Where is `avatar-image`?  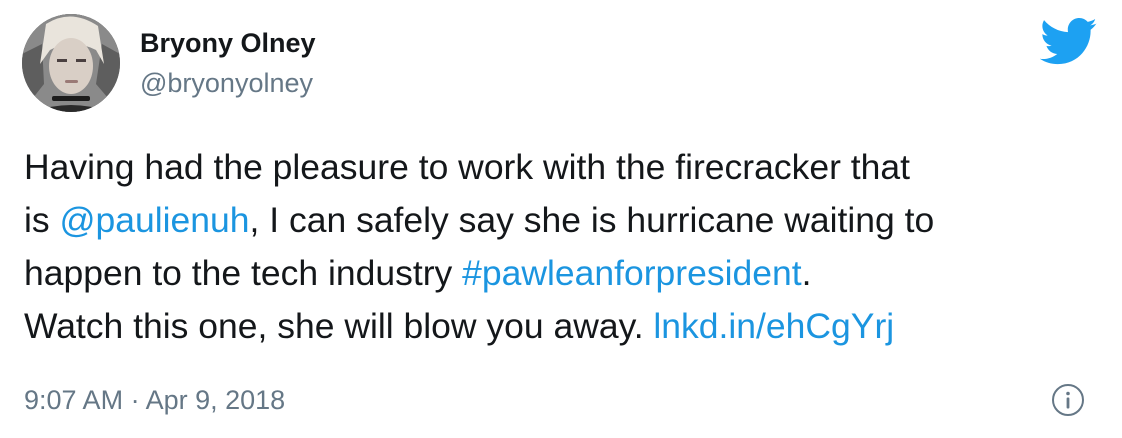
avatar-image is located at coordinates (71, 63).